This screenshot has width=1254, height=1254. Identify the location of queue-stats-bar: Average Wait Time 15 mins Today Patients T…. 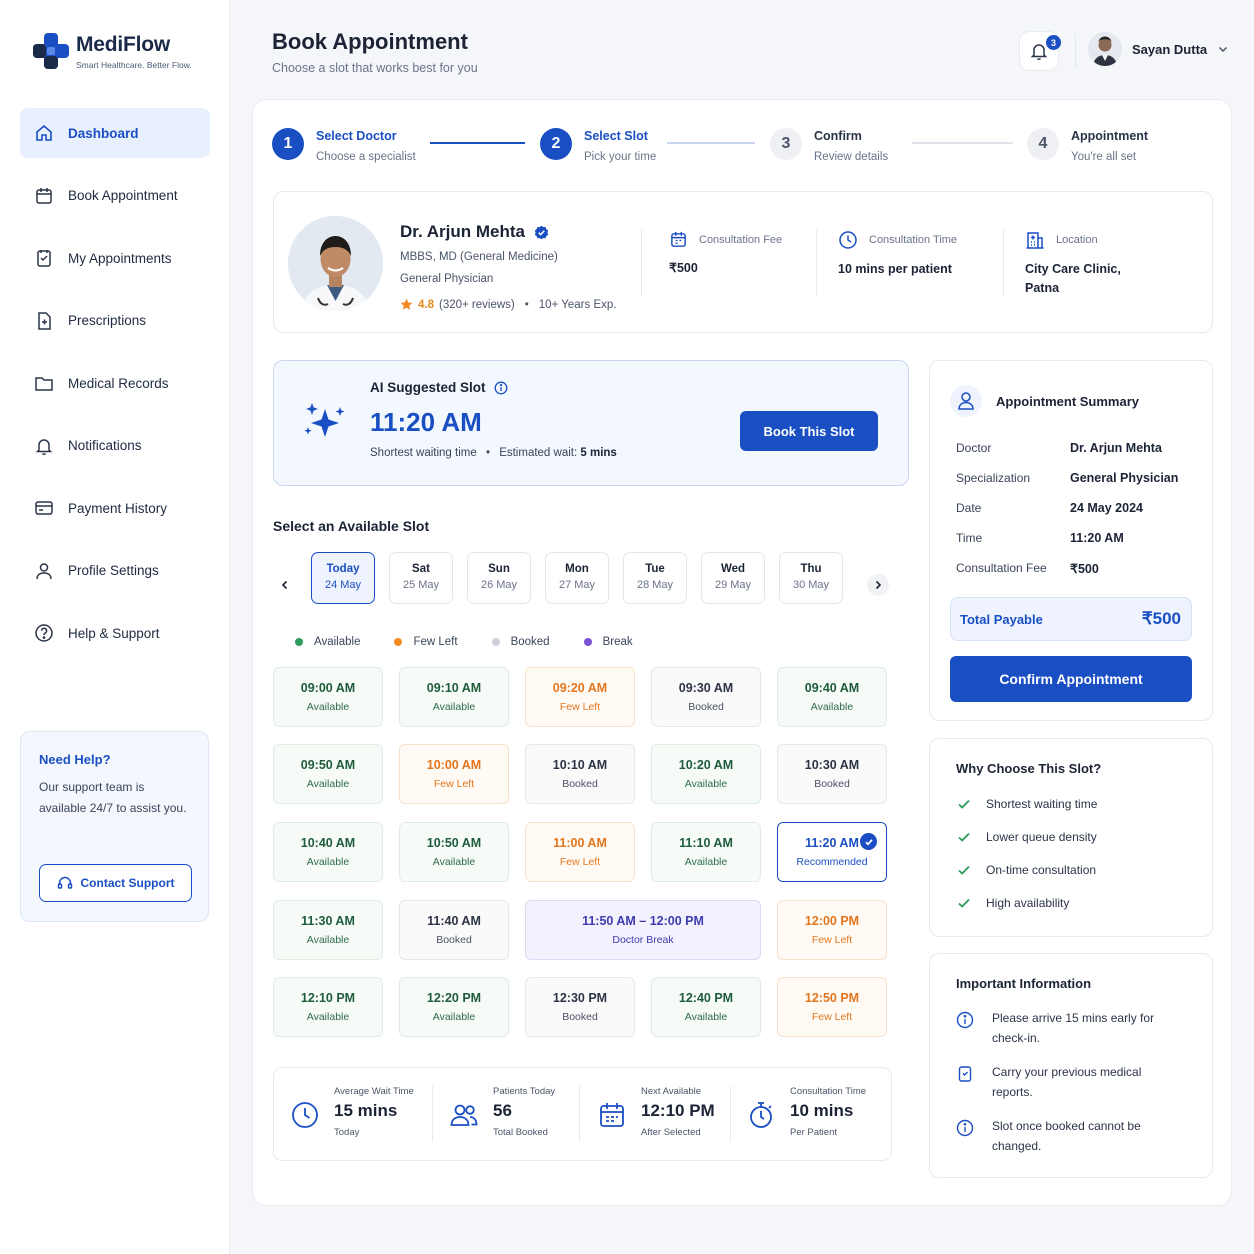
(582, 1114).